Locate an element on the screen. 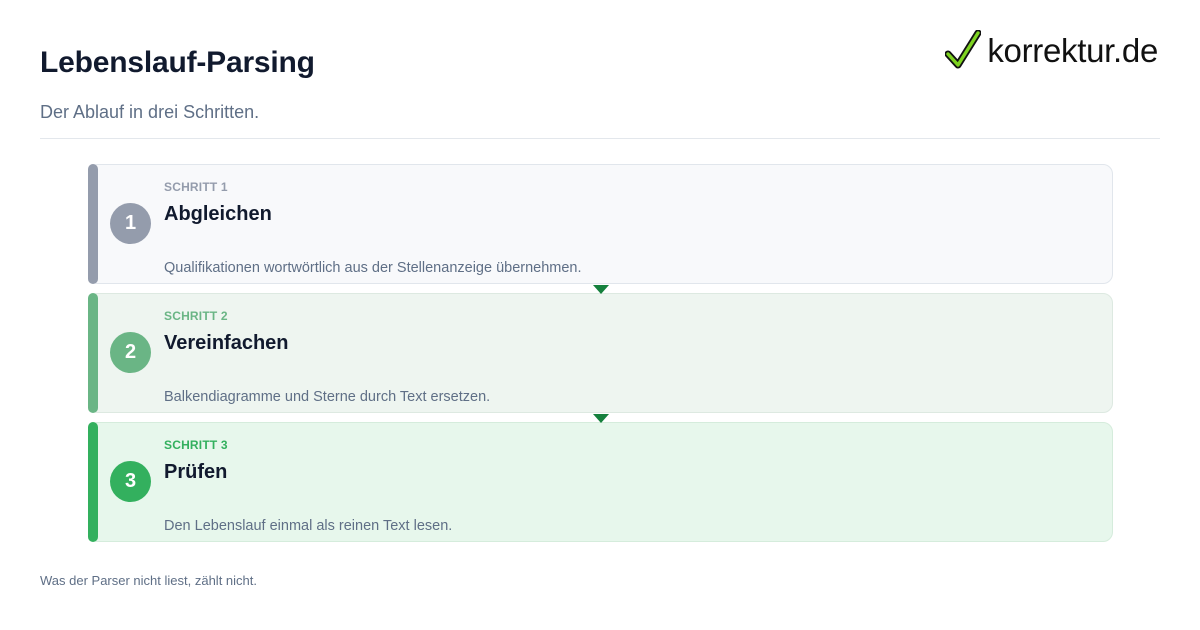 Image resolution: width=1200 pixels, height=630 pixels. step-label: SCHRITT 2 is located at coordinates (196, 316).